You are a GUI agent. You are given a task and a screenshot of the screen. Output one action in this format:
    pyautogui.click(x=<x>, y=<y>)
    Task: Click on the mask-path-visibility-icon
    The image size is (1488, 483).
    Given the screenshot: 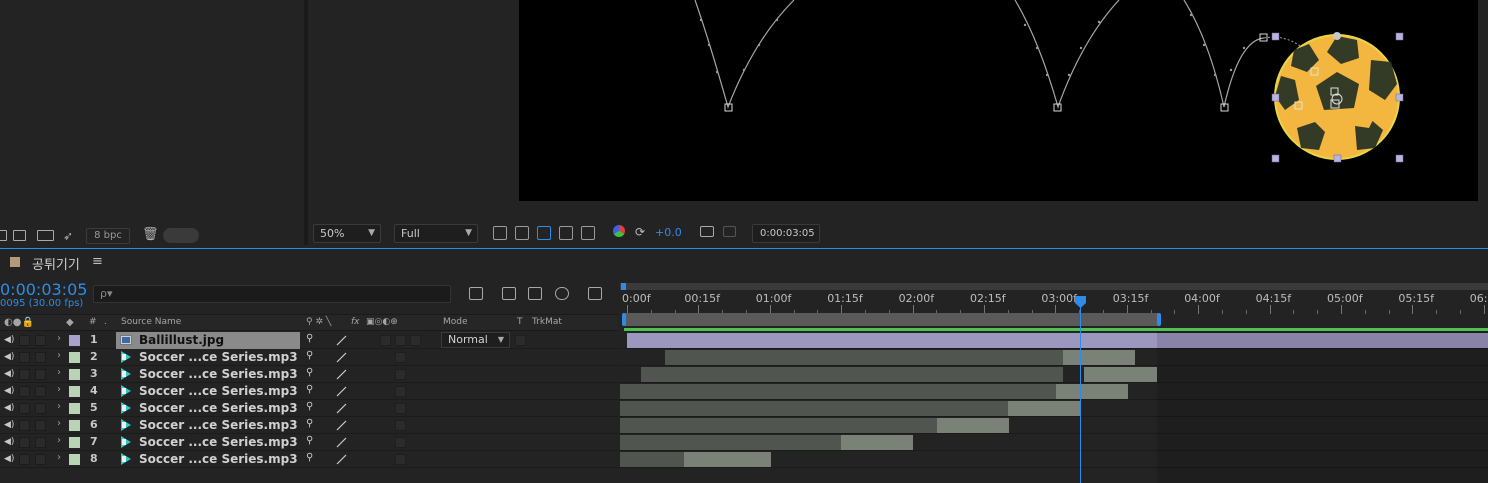 What is the action you would take?
    pyautogui.click(x=544, y=233)
    